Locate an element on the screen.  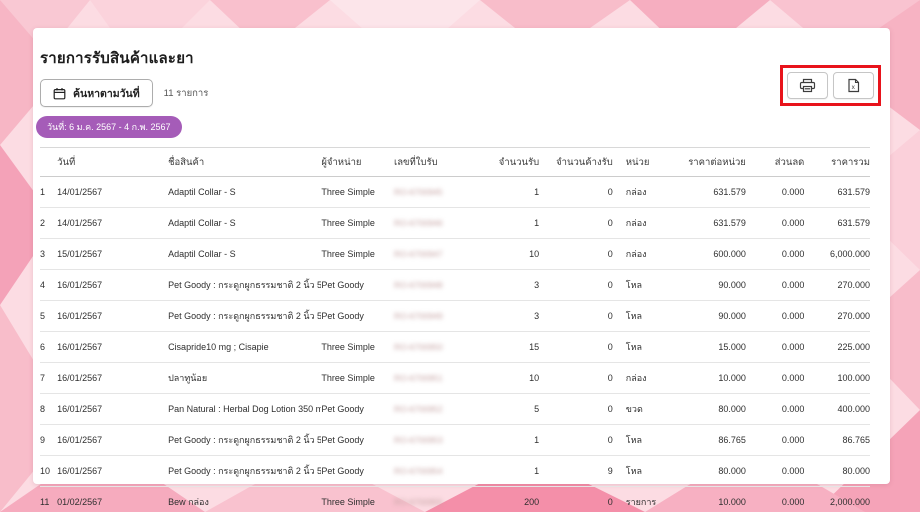
cell-receipt-no: RO-6700954 is located at coordinates (444, 471).